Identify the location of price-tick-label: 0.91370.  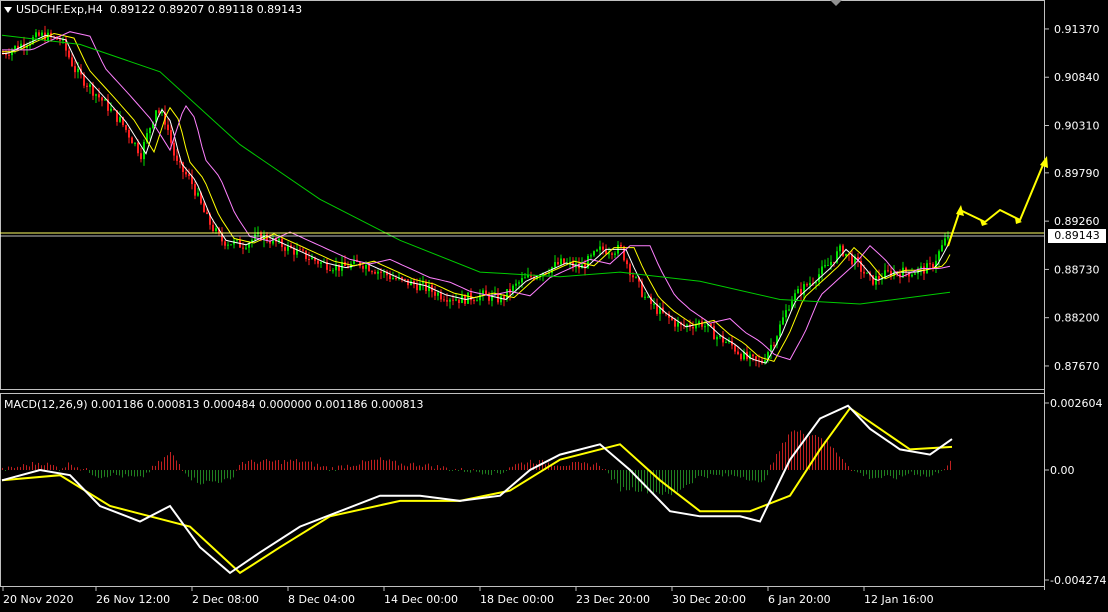
(1077, 29).